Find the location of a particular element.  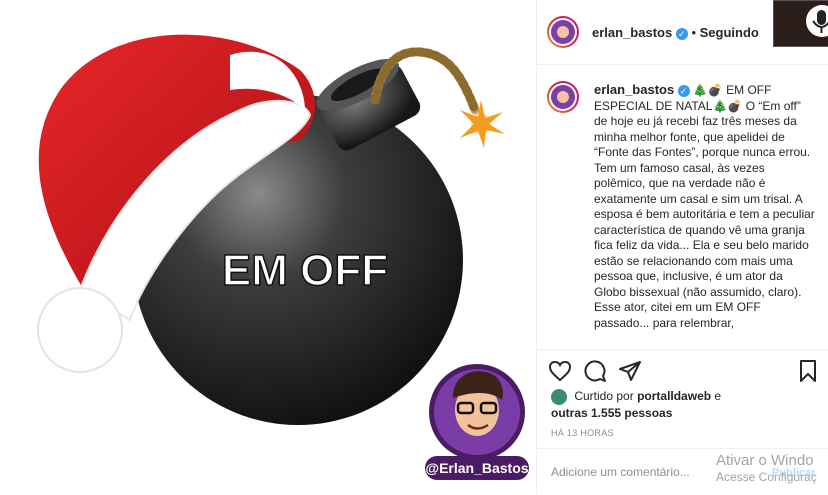

likes-prefix: Curtido por is located at coordinates (604, 396).